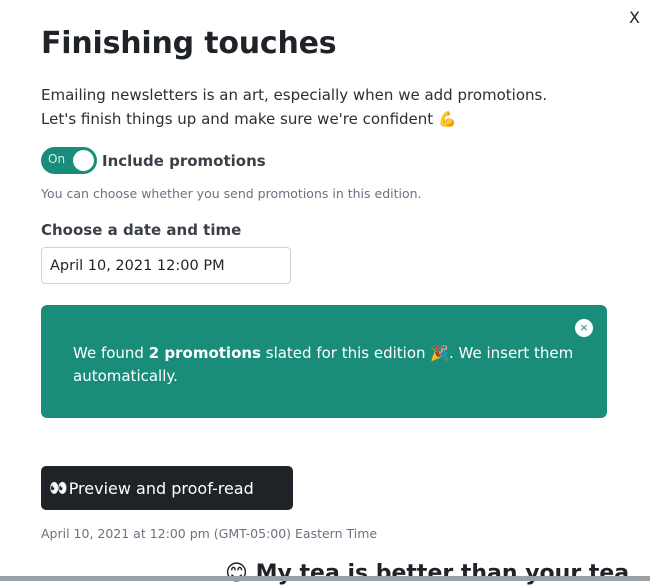  What do you see at coordinates (634, 18) in the screenshot?
I see `close-button: X` at bounding box center [634, 18].